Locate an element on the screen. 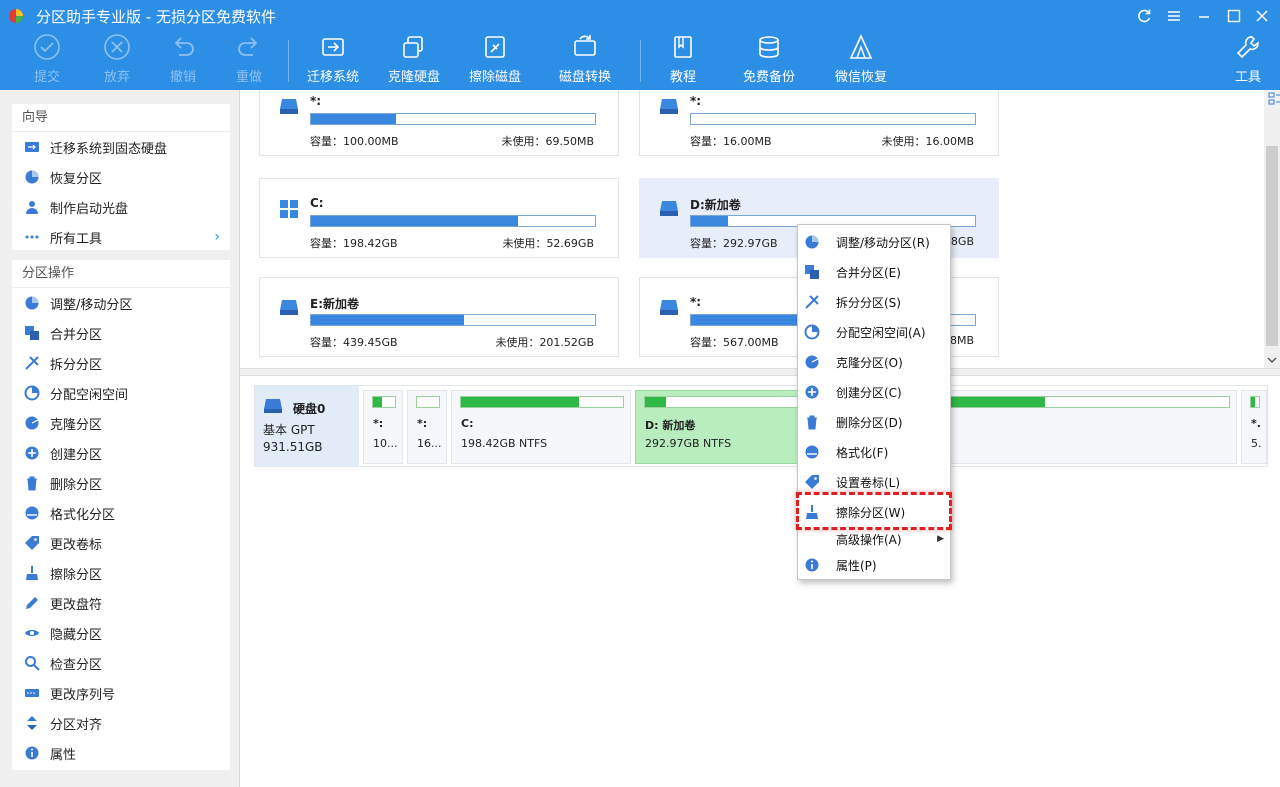 The height and width of the screenshot is (787, 1280). more-dots-icon is located at coordinates (32, 237).